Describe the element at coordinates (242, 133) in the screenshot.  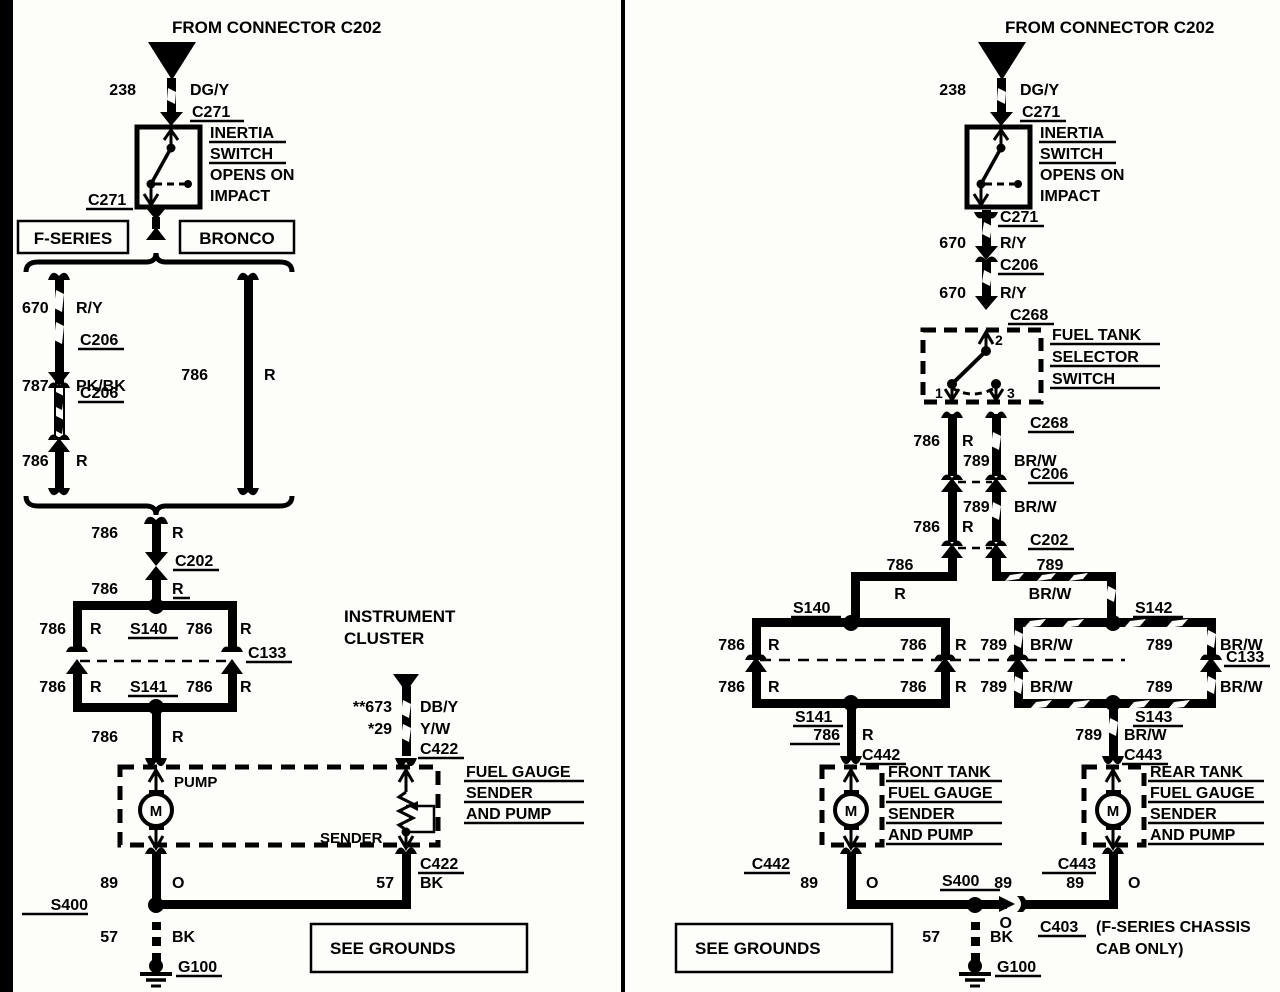
I see `left-inertia-text-1: INERTIA` at that location.